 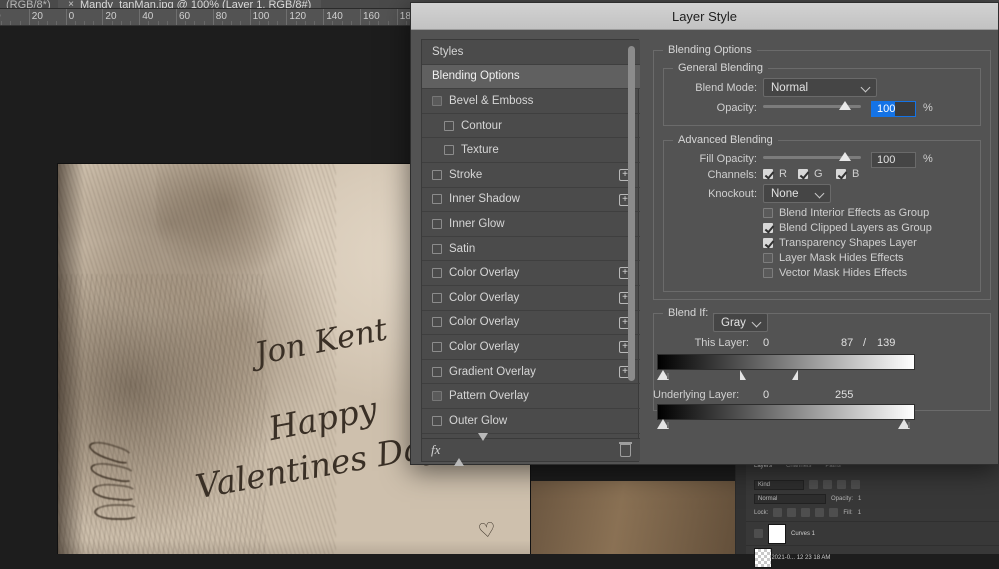 I want to click on underlying-white-handle, so click(x=904, y=424).